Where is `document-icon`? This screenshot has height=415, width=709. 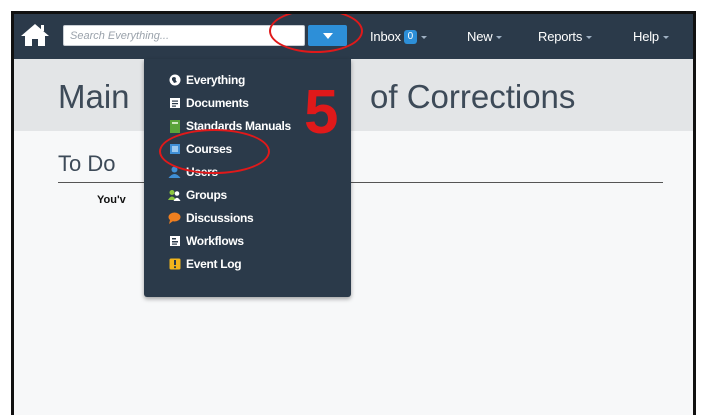 document-icon is located at coordinates (174, 103).